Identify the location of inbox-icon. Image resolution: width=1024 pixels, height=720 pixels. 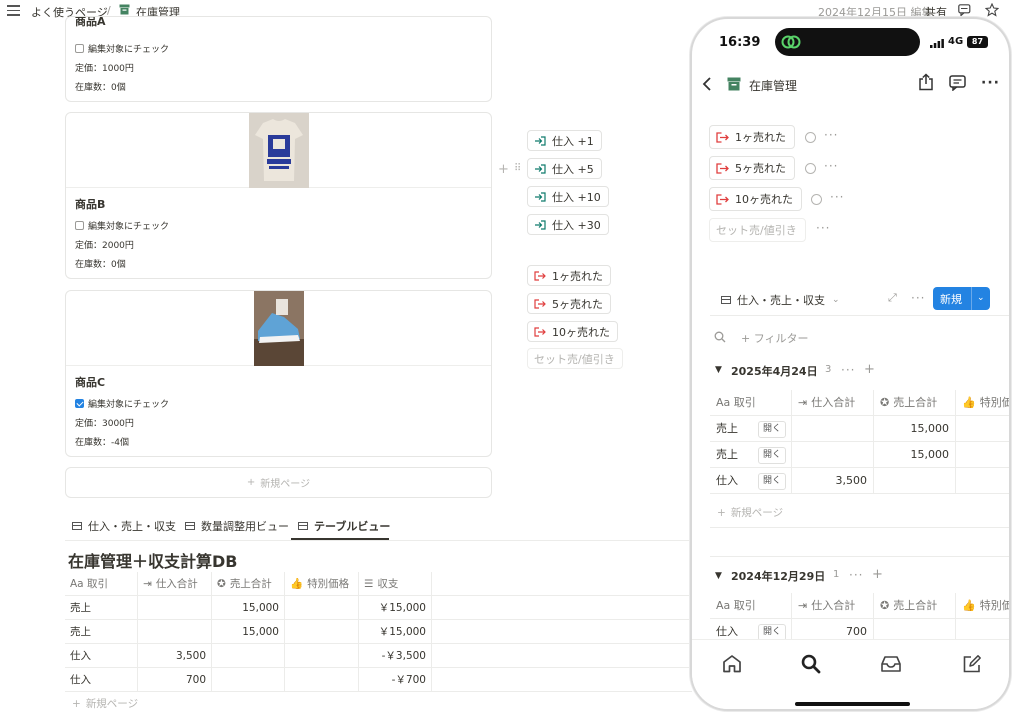
(891, 664).